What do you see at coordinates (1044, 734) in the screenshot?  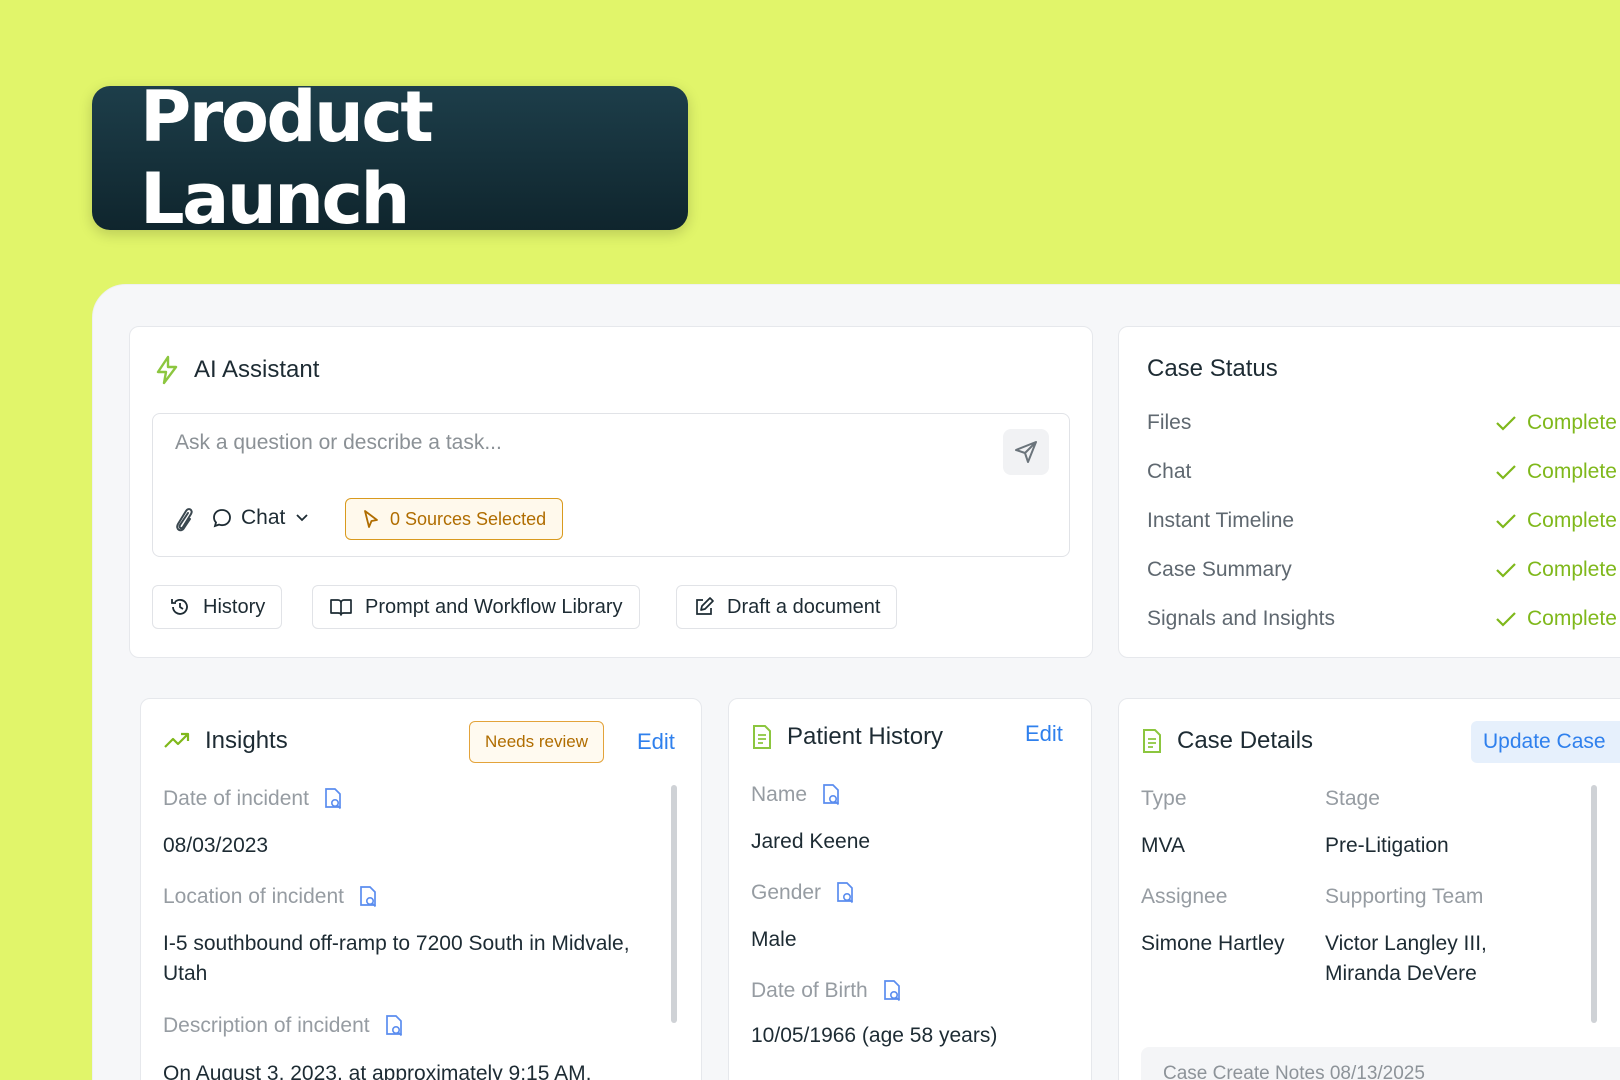 I see `patient-history-edit-link: Edit` at bounding box center [1044, 734].